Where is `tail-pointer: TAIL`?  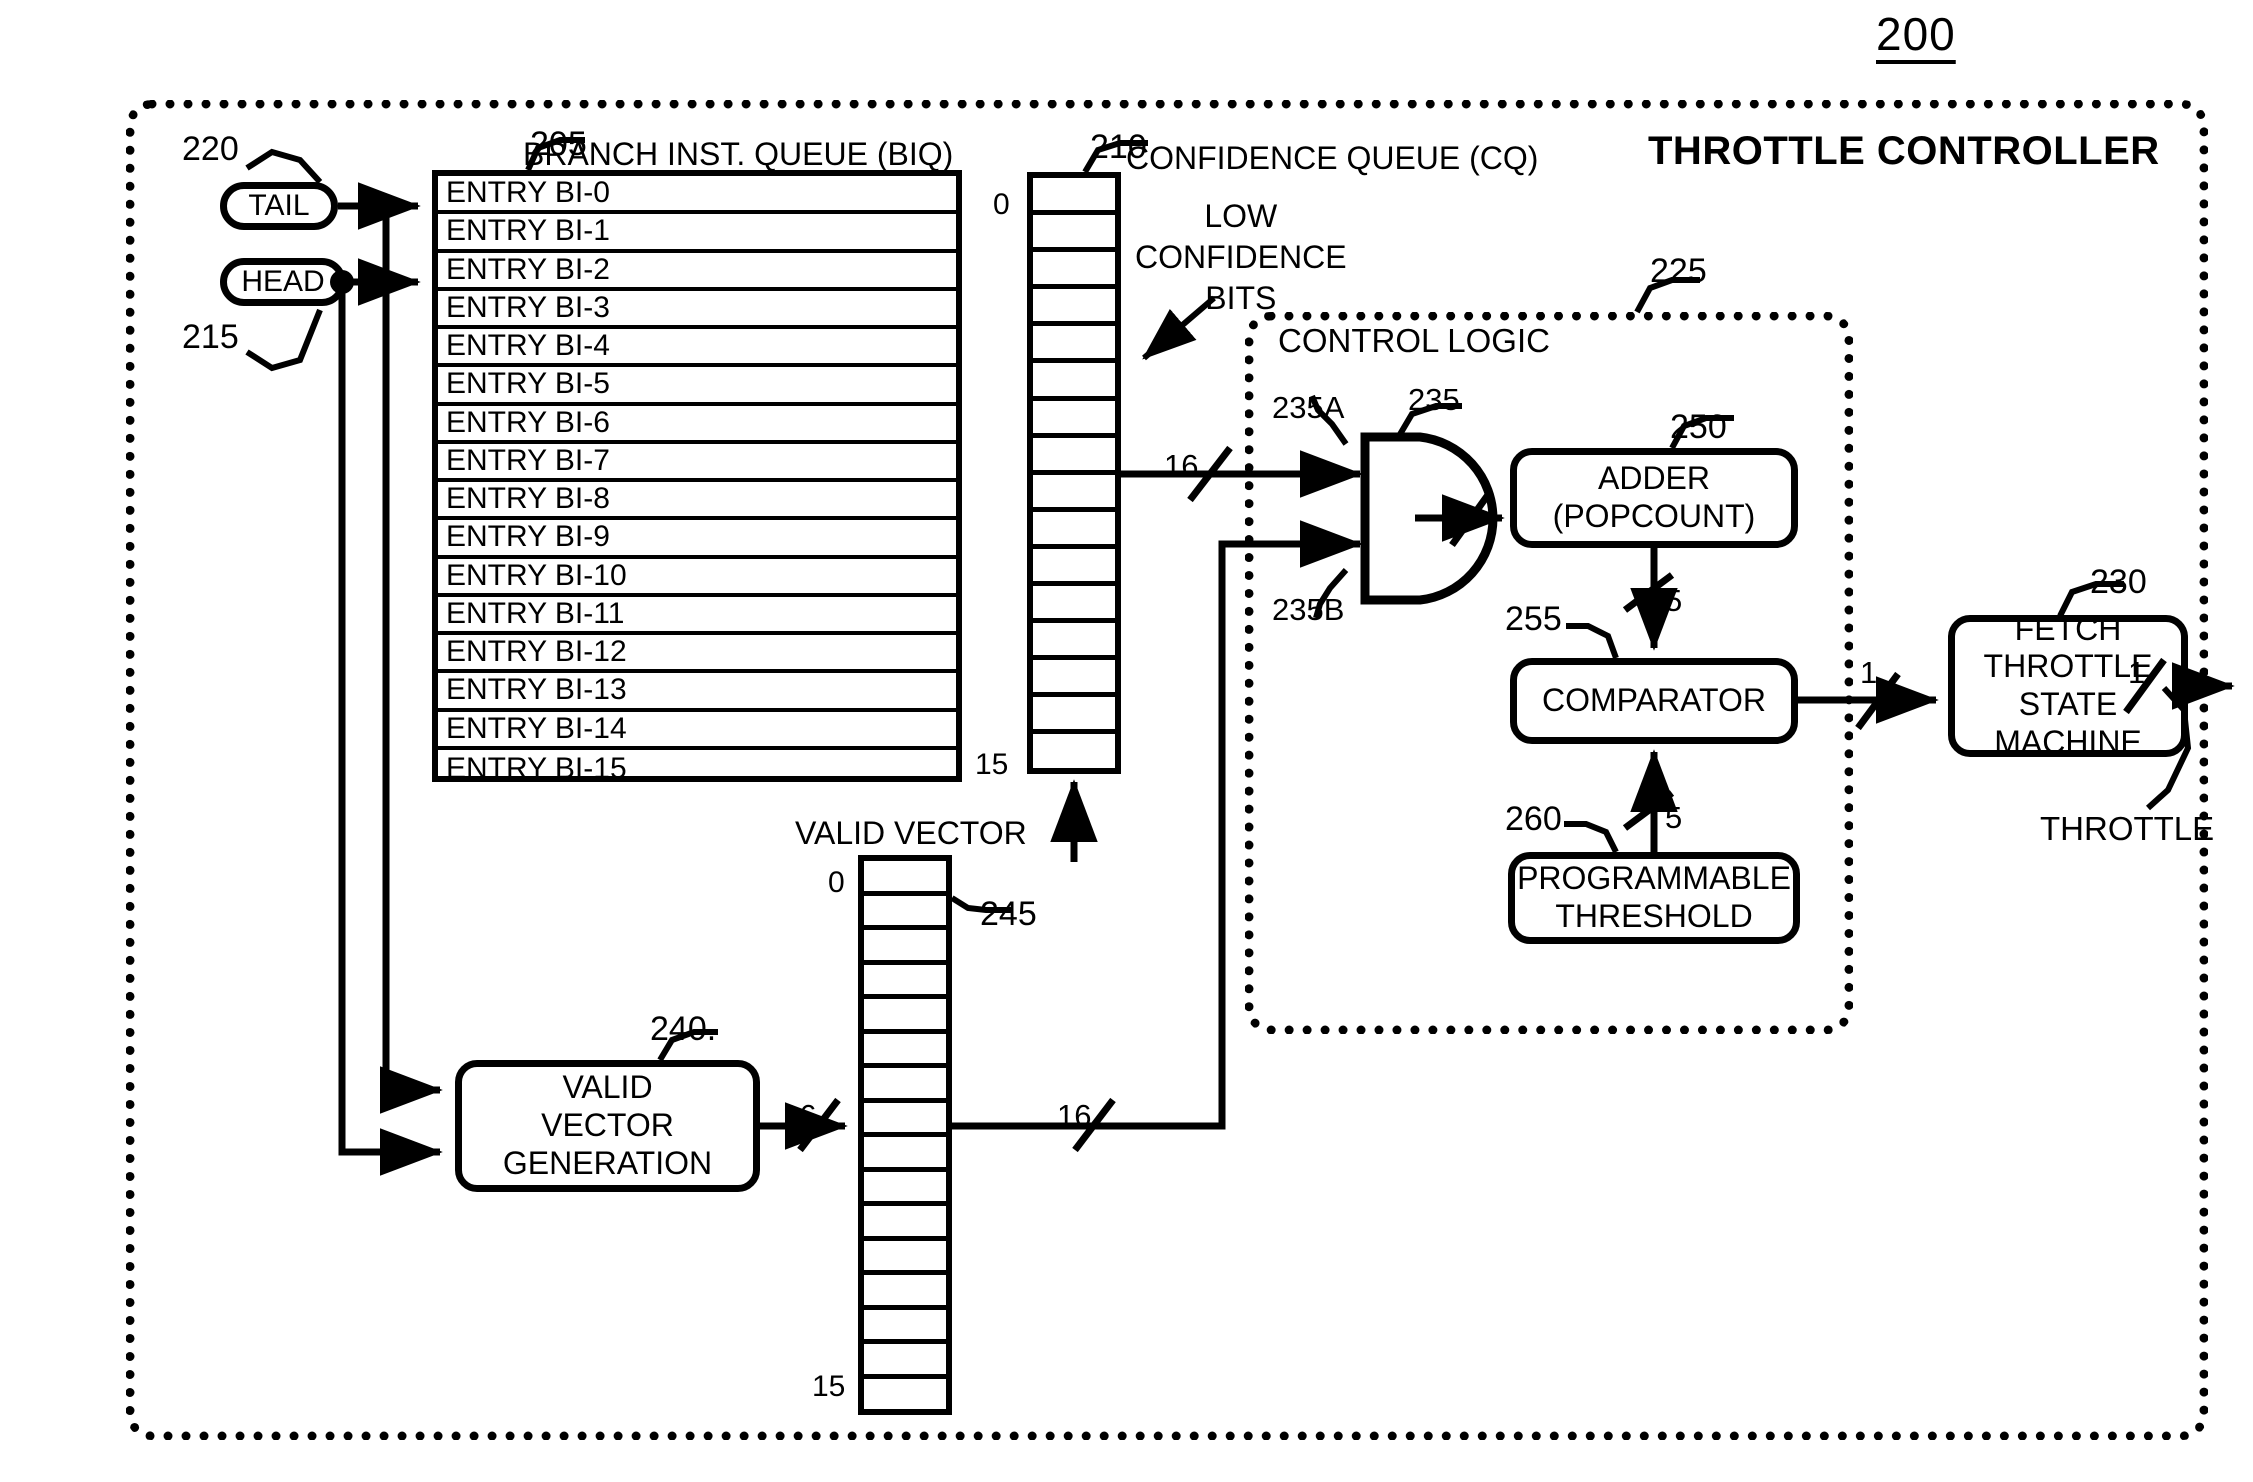
tail-pointer: TAIL is located at coordinates (279, 206).